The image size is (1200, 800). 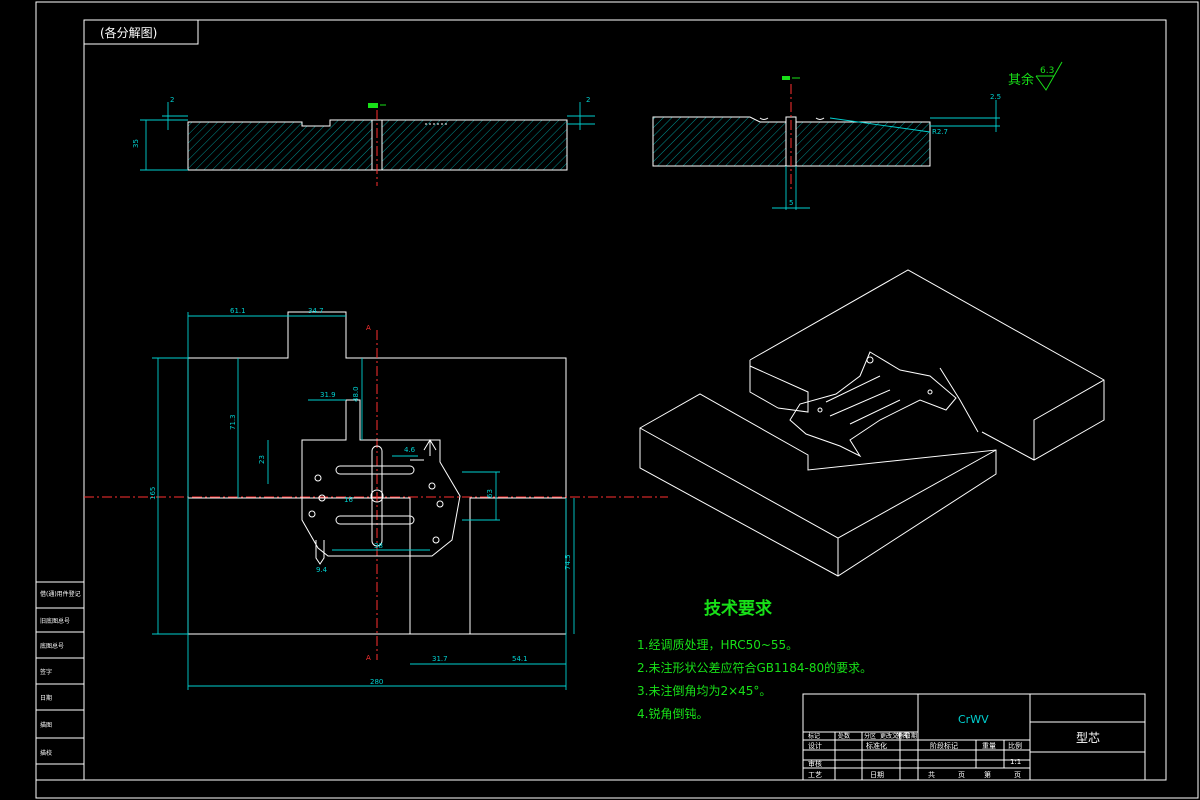 I want to click on side-strip-3: 底图总号, so click(x=52, y=646).